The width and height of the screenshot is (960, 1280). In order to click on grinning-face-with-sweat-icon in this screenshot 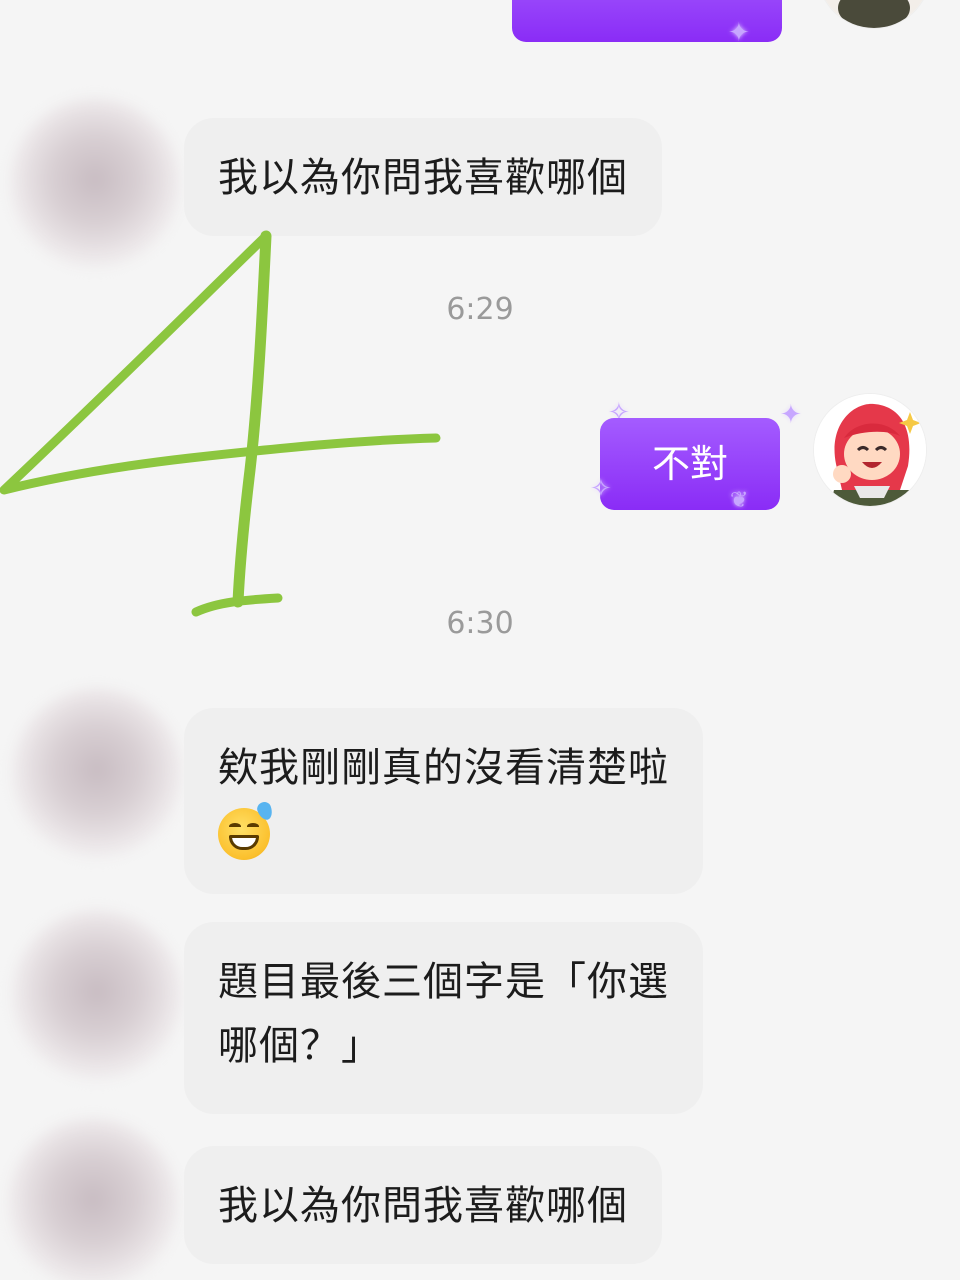, I will do `click(246, 830)`.